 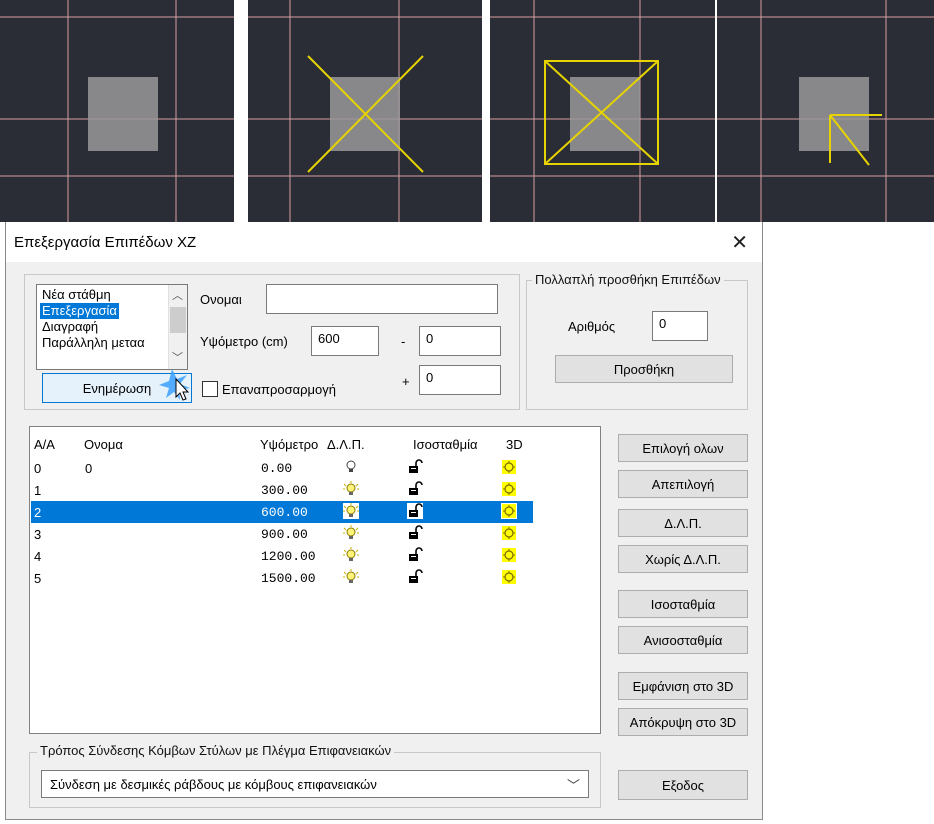 What do you see at coordinates (514, 444) in the screenshot?
I see `column-header-3d: 3D` at bounding box center [514, 444].